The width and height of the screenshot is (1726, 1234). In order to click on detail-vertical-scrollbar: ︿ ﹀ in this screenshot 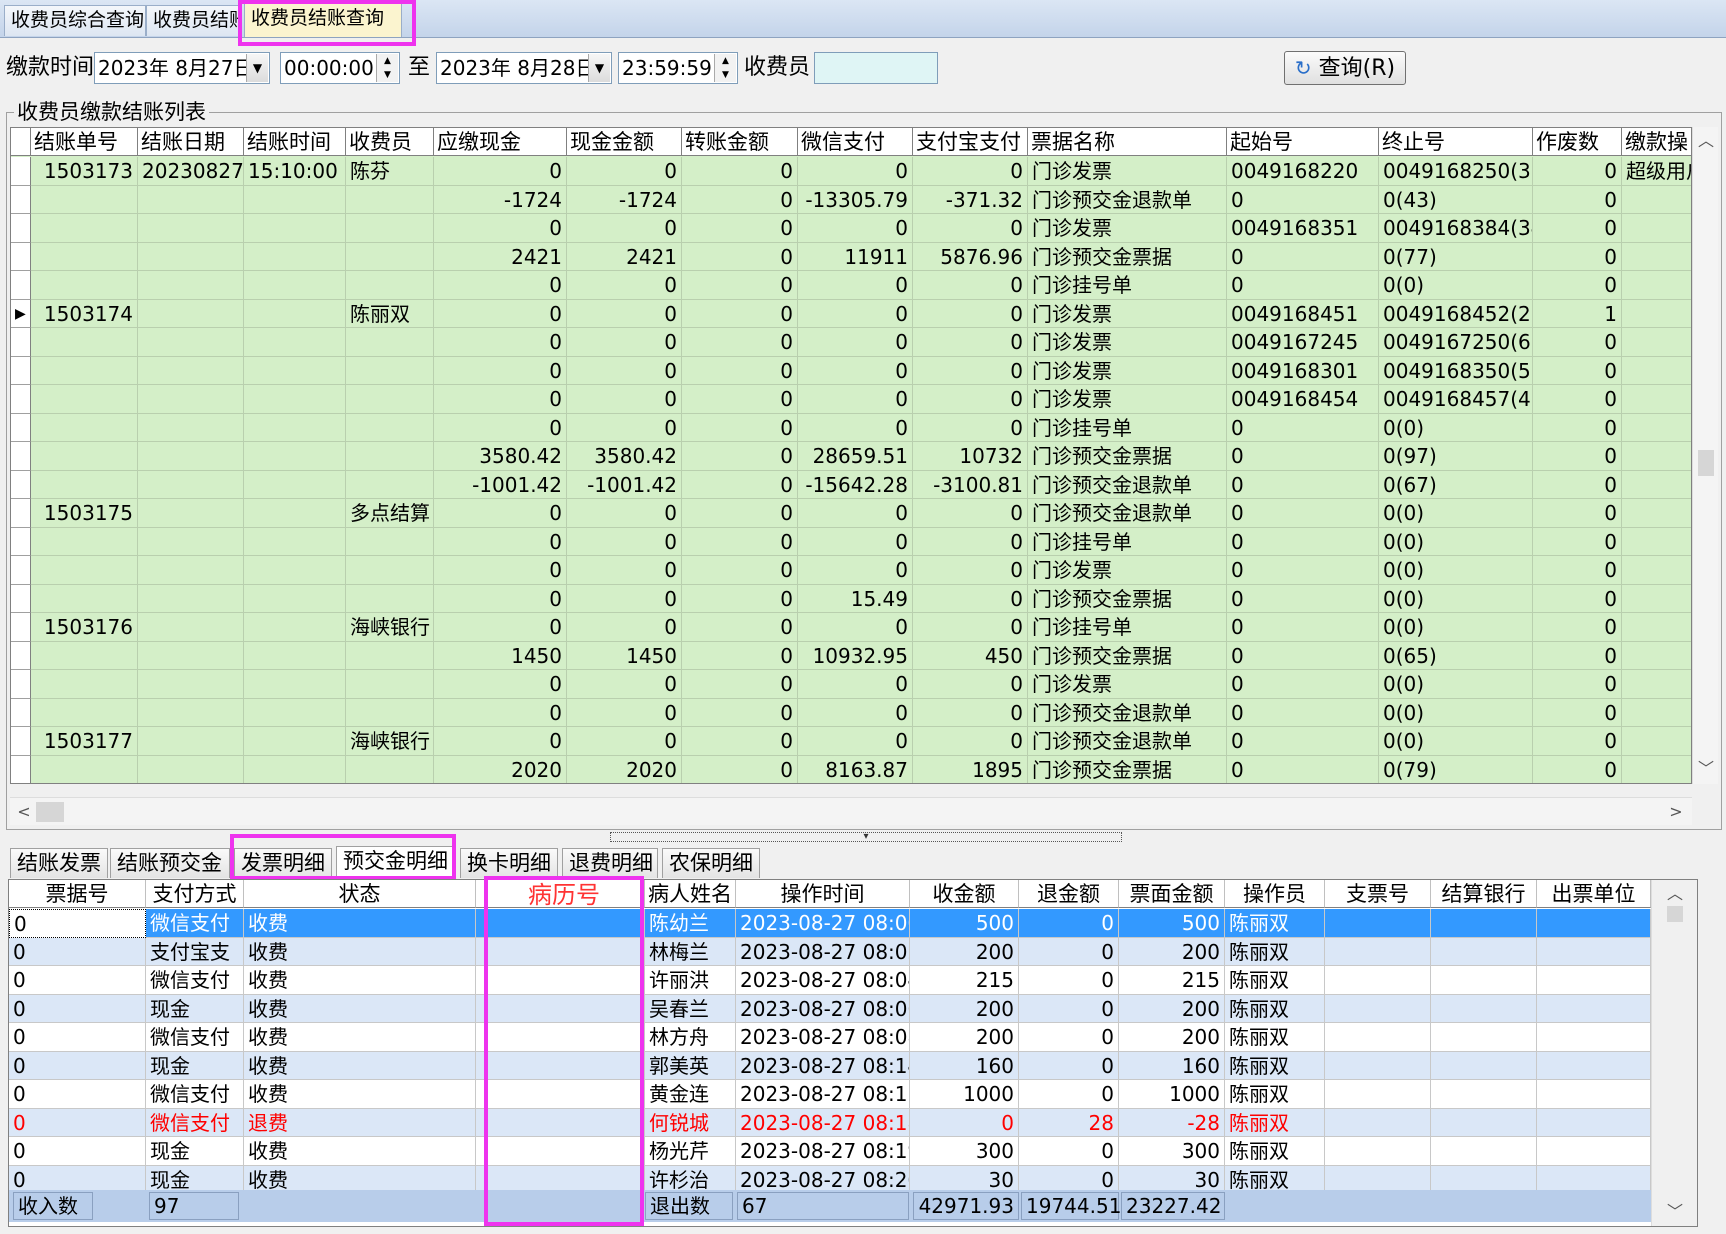, I will do `click(1674, 1053)`.